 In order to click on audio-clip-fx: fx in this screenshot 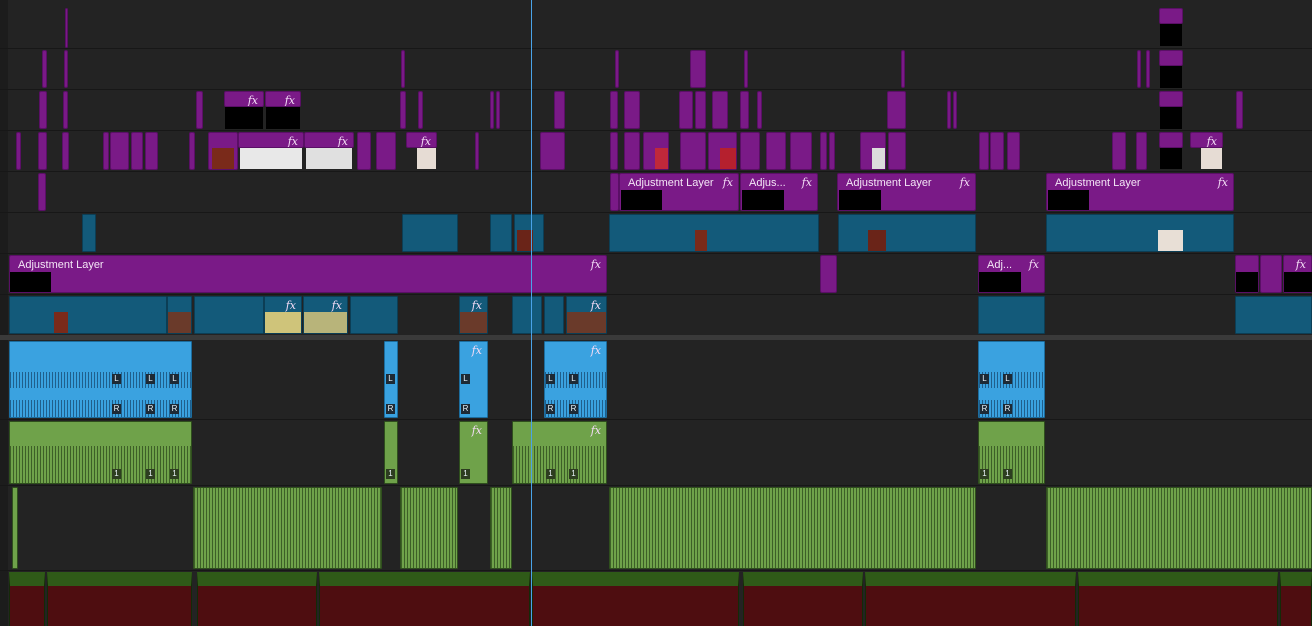, I will do `click(559, 452)`.